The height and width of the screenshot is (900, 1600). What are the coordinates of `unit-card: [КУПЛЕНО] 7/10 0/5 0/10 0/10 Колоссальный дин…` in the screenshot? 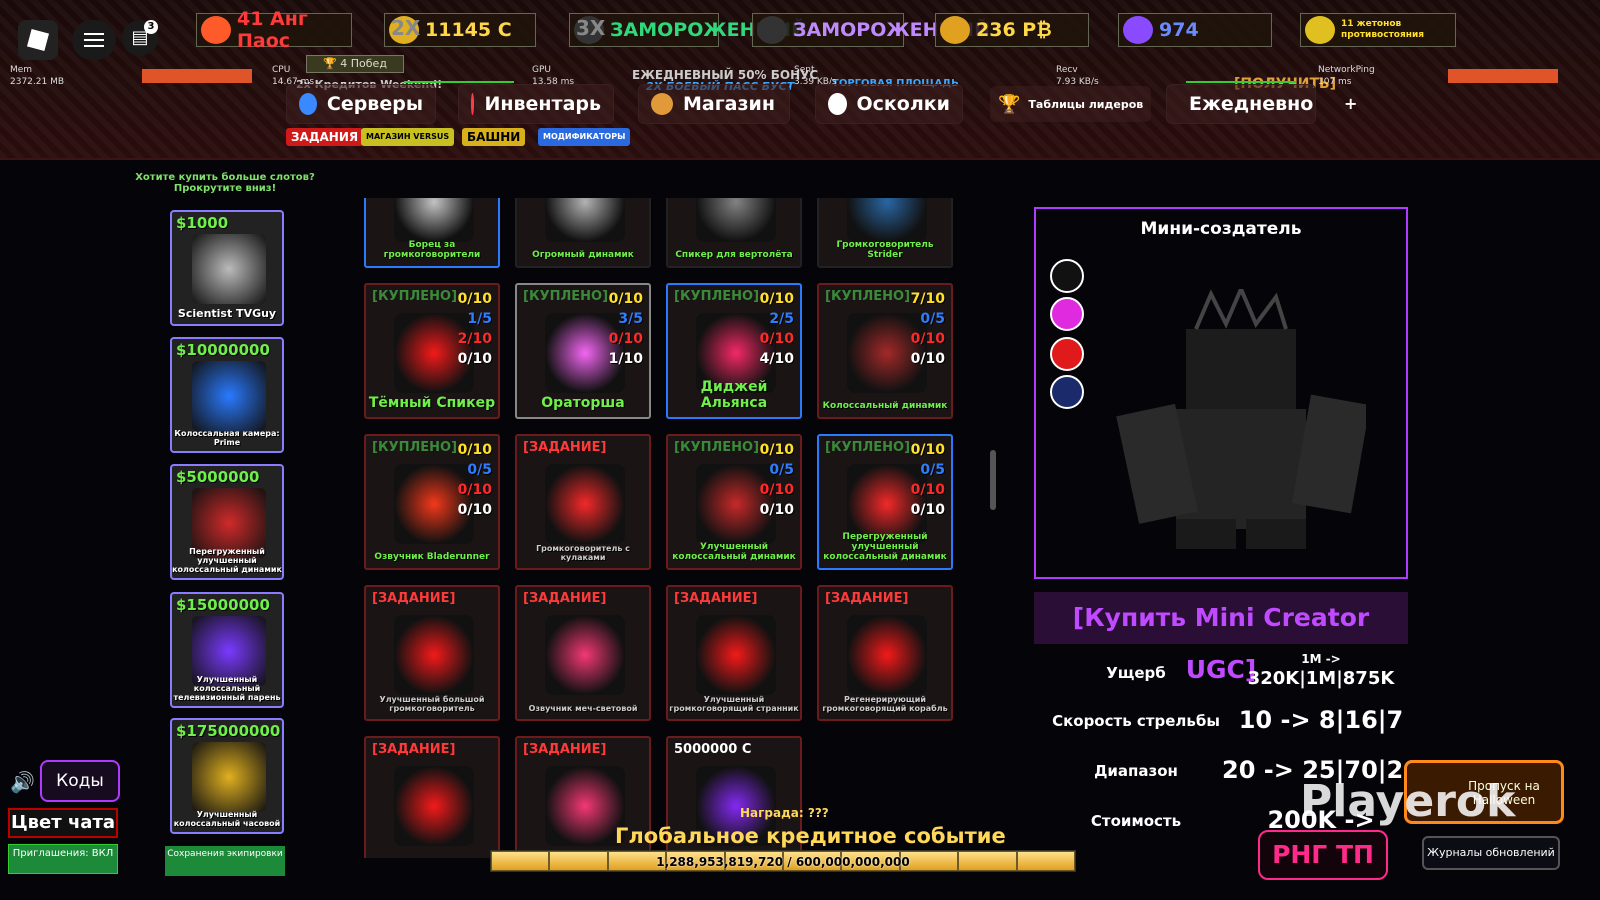 It's located at (885, 351).